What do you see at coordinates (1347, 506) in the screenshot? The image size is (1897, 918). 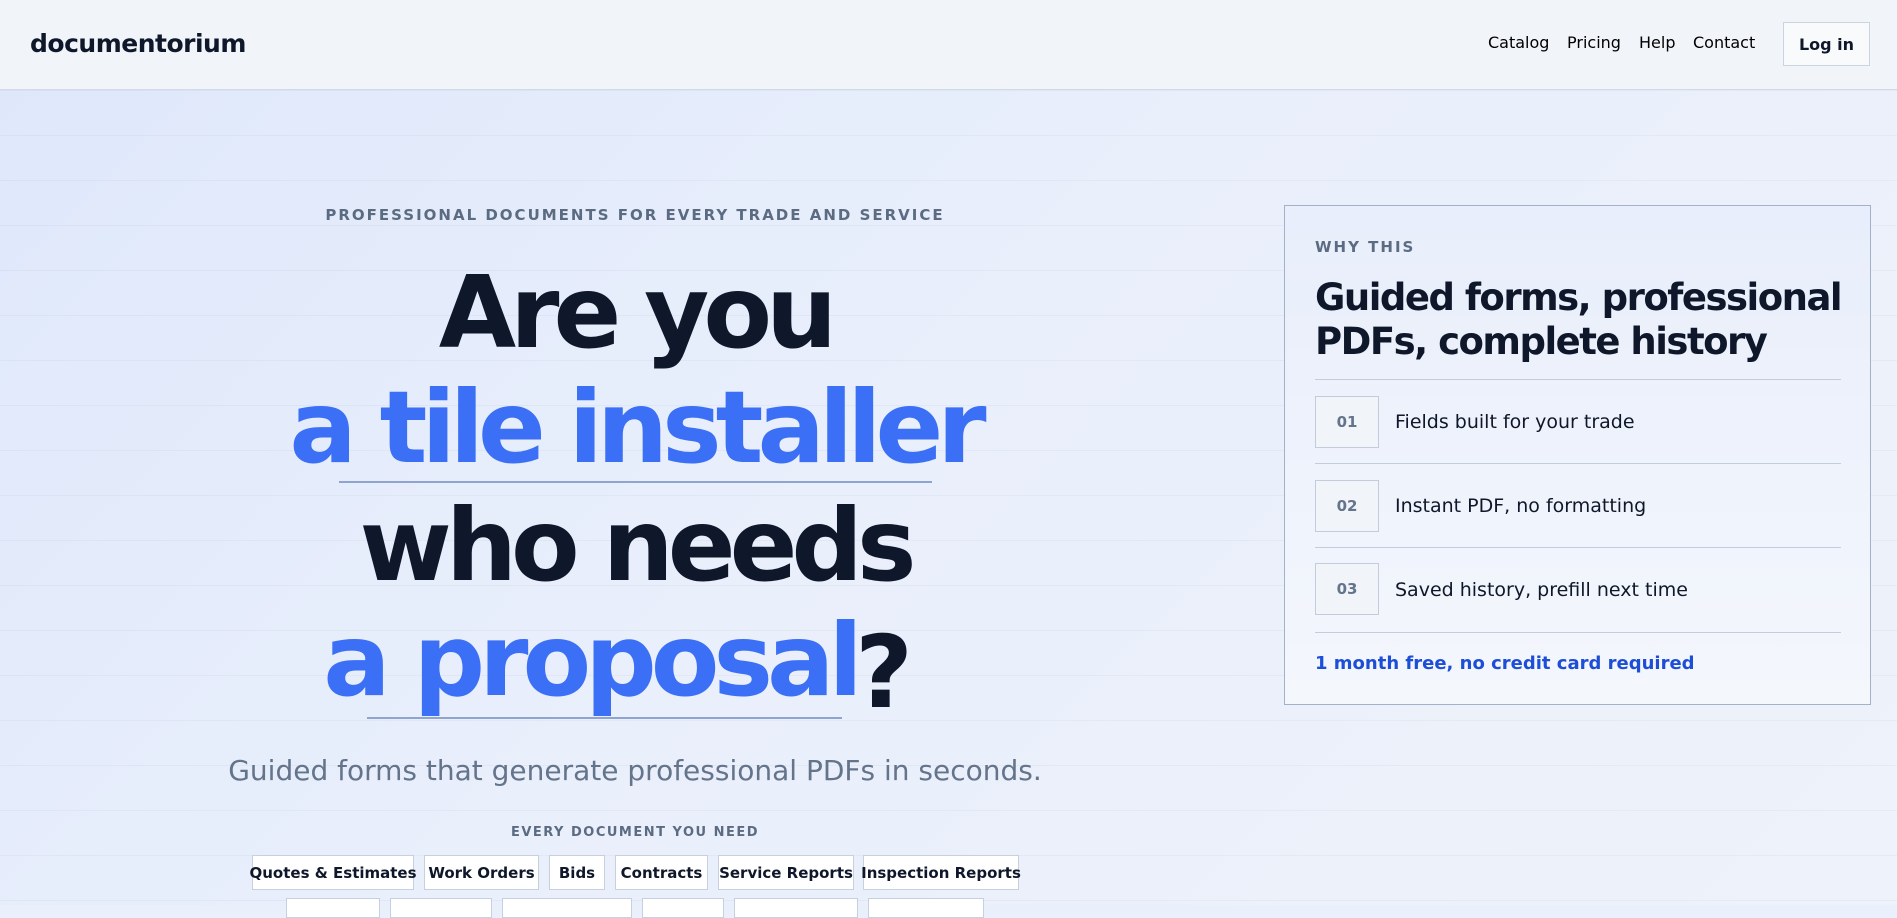 I see `feature-number: 02` at bounding box center [1347, 506].